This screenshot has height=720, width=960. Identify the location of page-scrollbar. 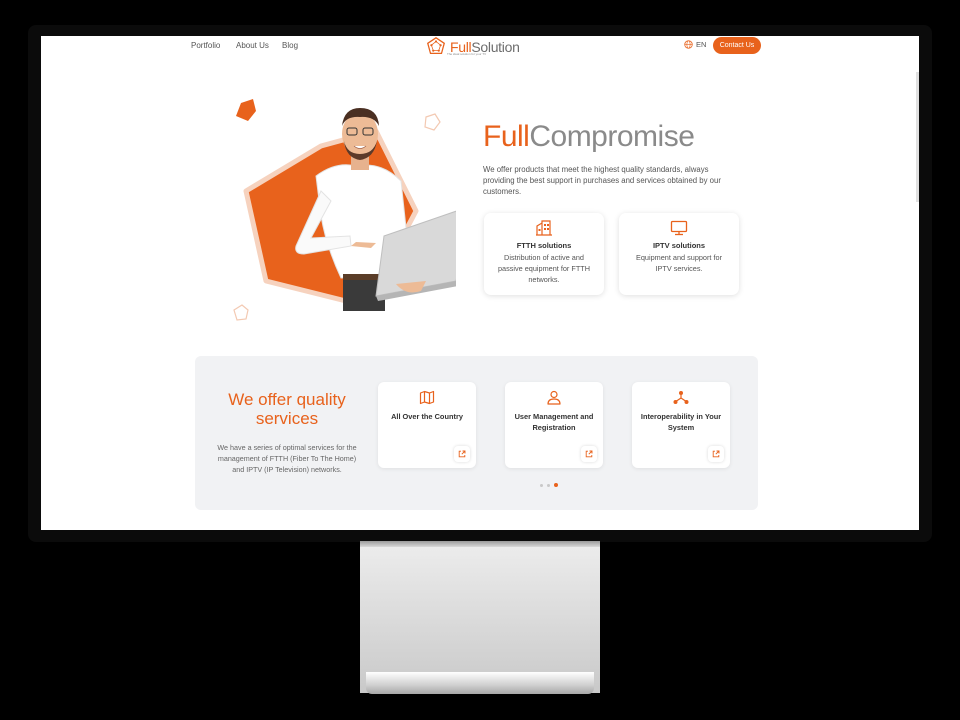
(917, 137).